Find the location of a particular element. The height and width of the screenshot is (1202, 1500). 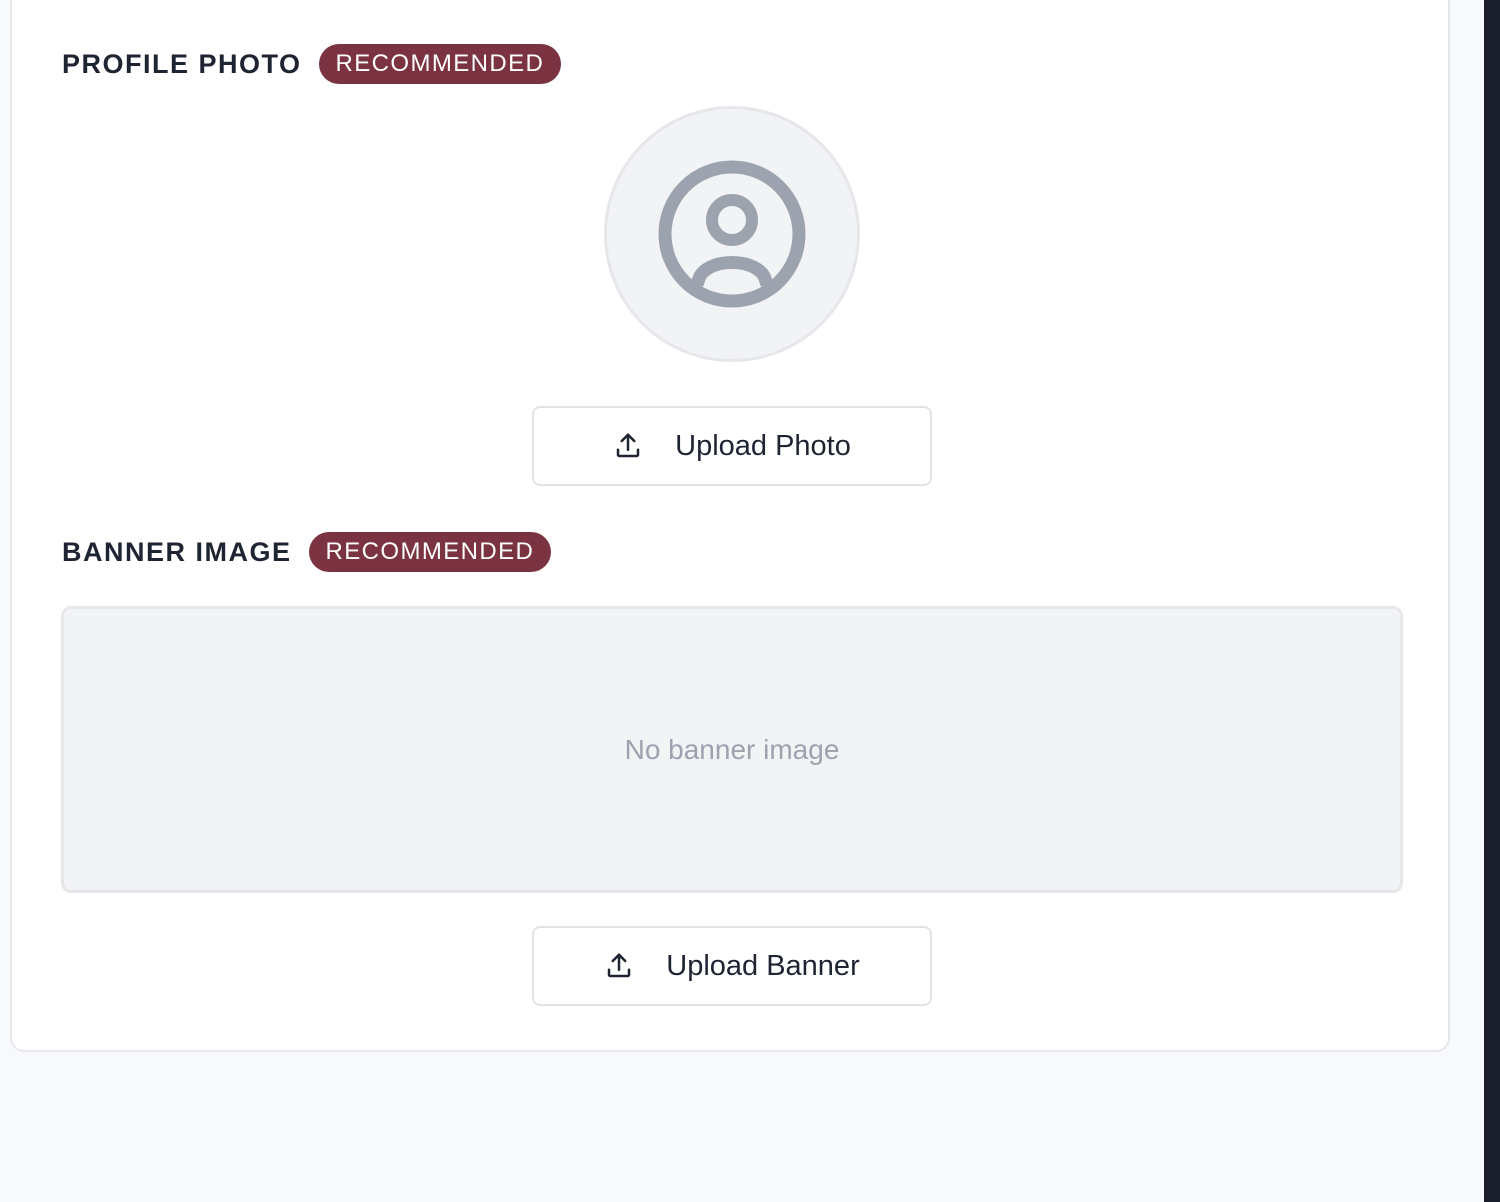

upload-banner-button: Upload Banner is located at coordinates (732, 966).